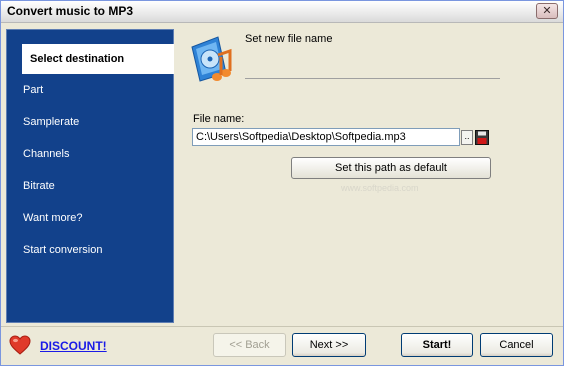  I want to click on set-default-path-button: Set this path as default, so click(391, 168).